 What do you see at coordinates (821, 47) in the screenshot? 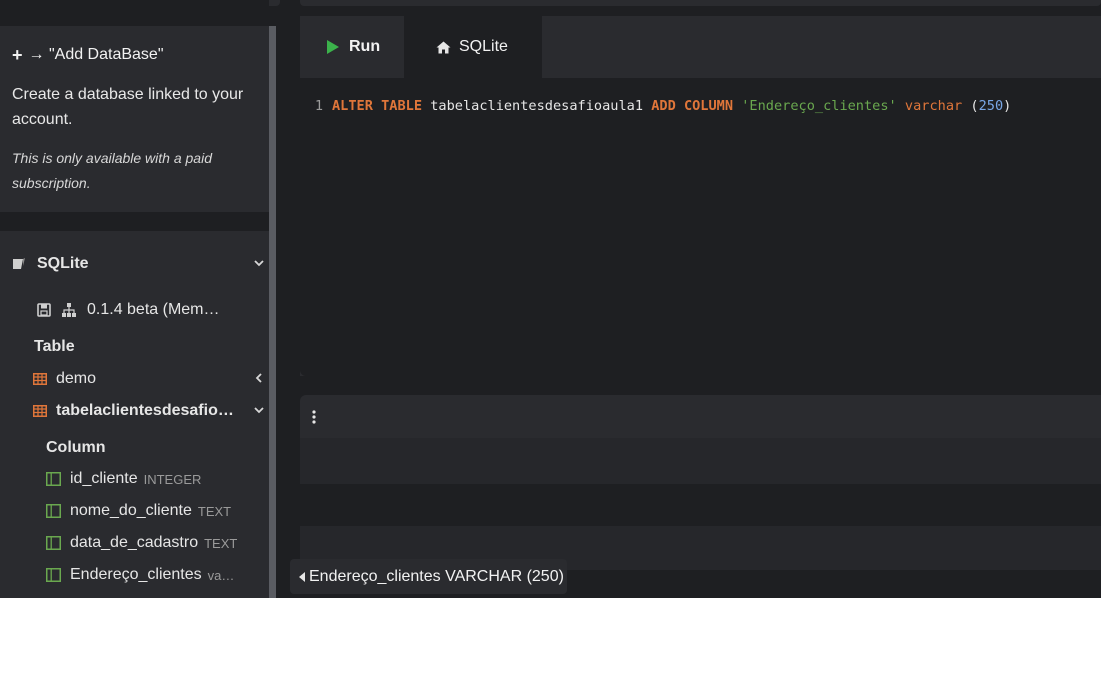
I see `tabs-empty-area` at bounding box center [821, 47].